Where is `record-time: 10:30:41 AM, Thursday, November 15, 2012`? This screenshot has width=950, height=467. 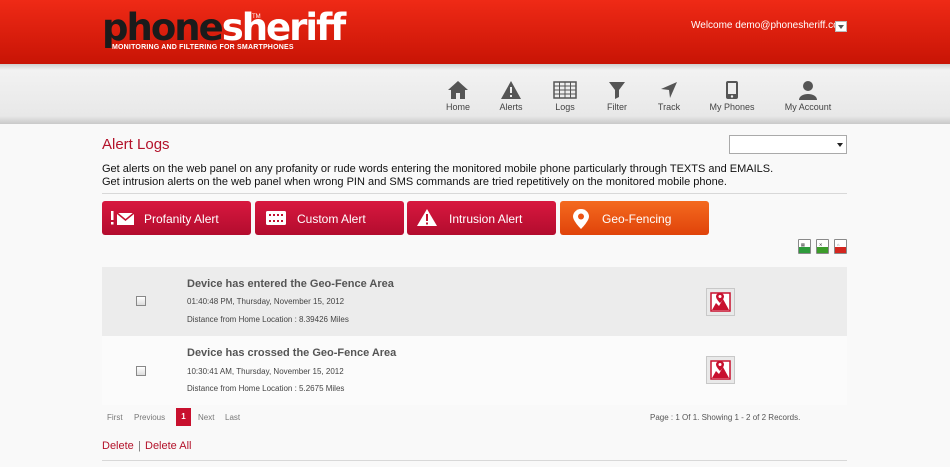
record-time: 10:30:41 AM, Thursday, November 15, 2012 is located at coordinates (265, 371).